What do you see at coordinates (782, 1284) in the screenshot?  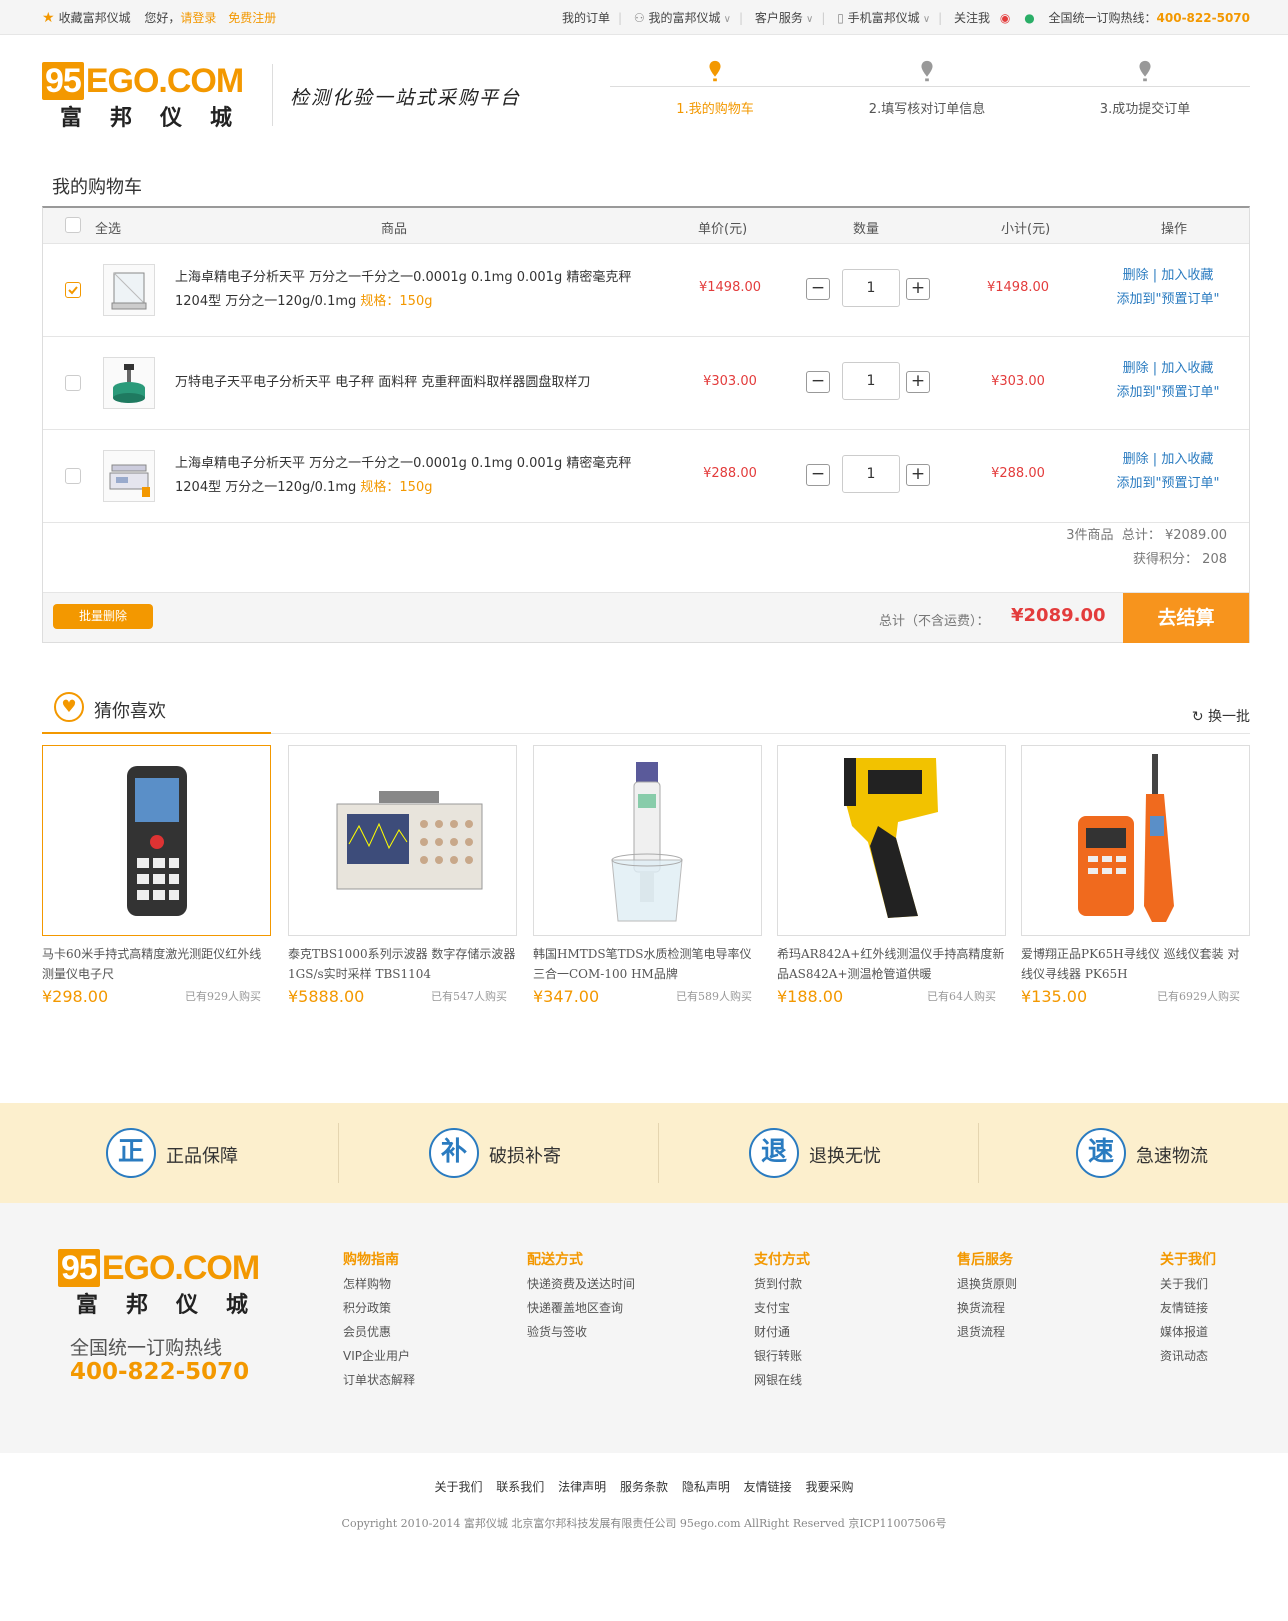 I see `footer-link: 货到付款` at bounding box center [782, 1284].